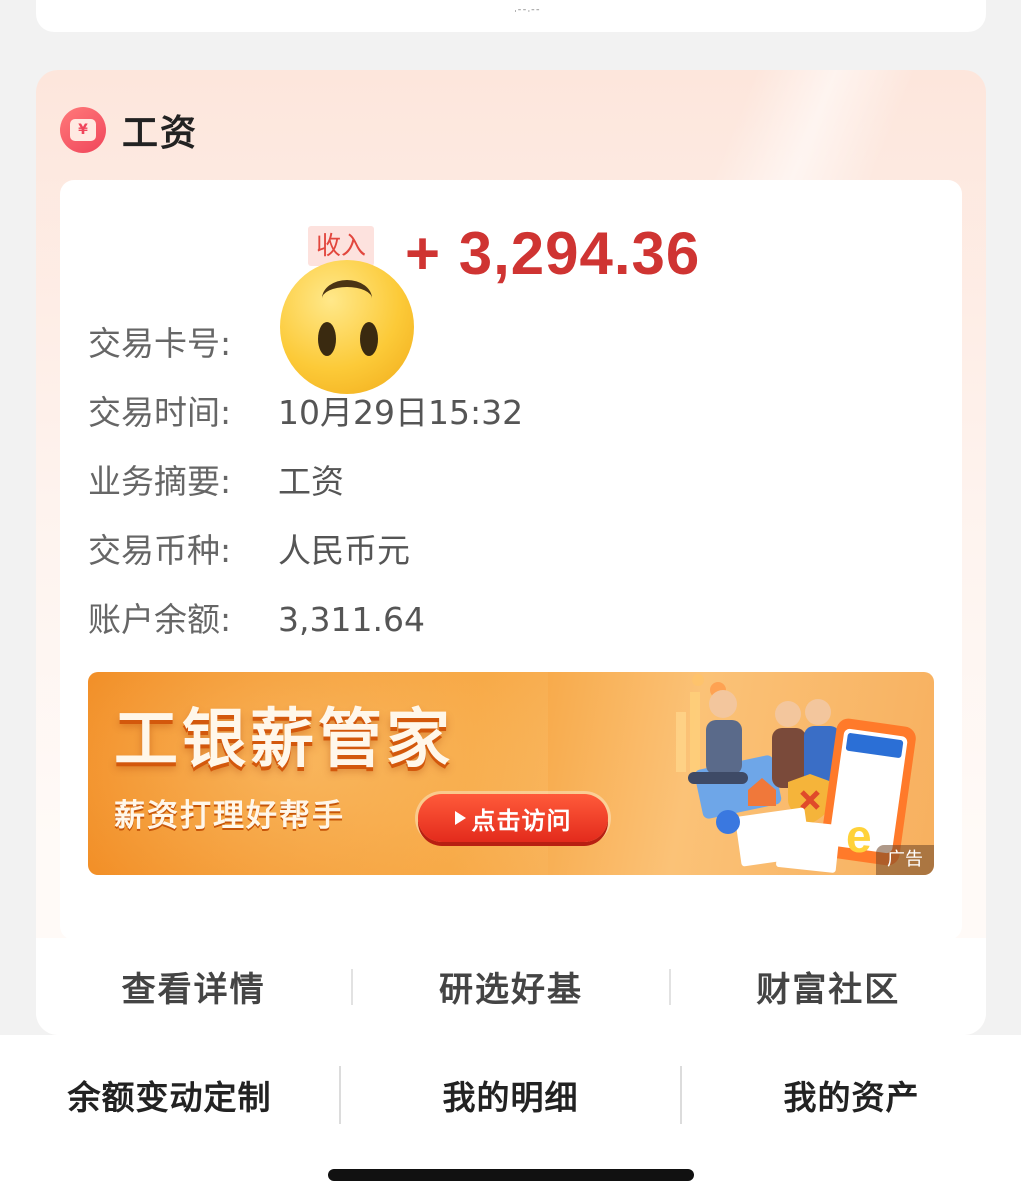  What do you see at coordinates (401, 412) in the screenshot?
I see `detail-value: 10月29日15:32` at bounding box center [401, 412].